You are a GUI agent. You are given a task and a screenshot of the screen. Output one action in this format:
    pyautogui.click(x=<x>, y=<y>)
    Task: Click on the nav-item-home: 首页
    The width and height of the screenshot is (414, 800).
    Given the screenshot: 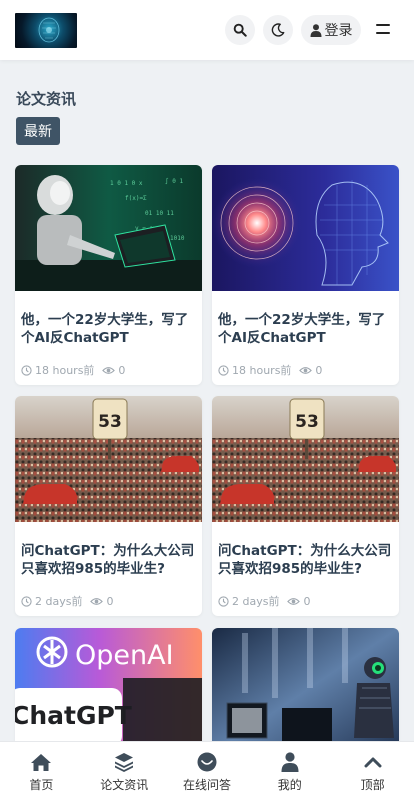 What is the action you would take?
    pyautogui.click(x=41, y=771)
    